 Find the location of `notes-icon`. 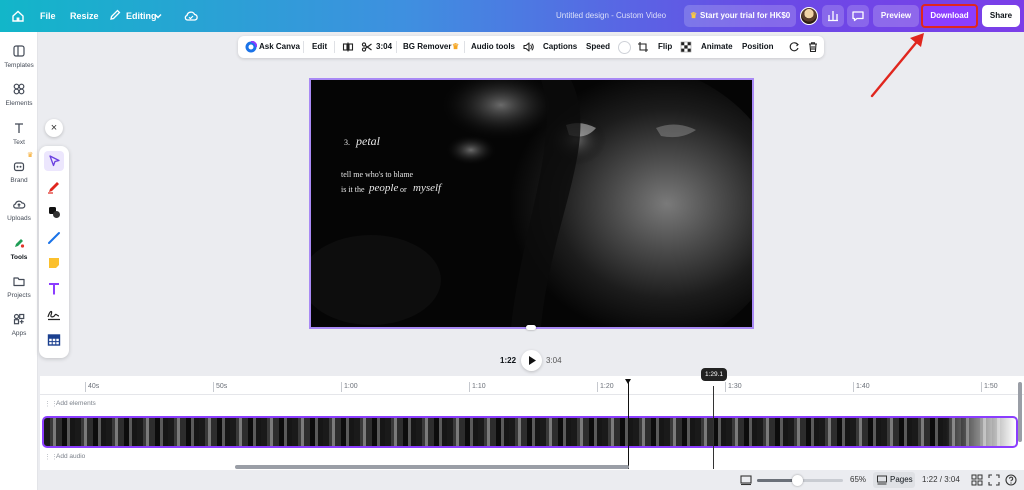

notes-icon is located at coordinates (746, 480).